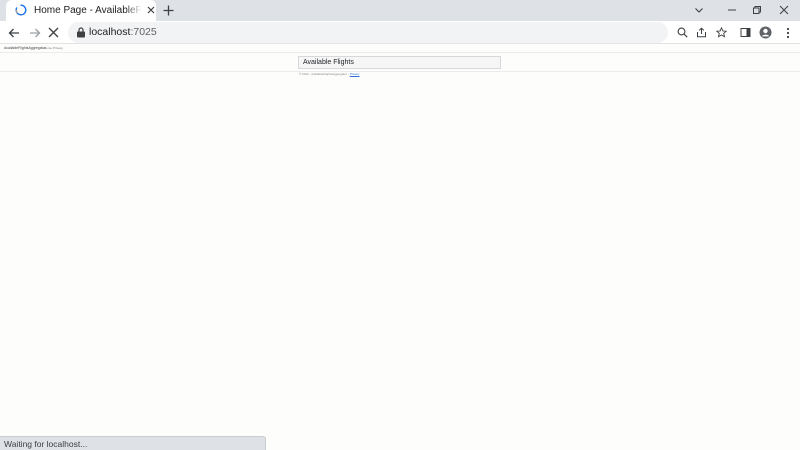 This screenshot has width=800, height=450. What do you see at coordinates (399, 62) in the screenshot?
I see `available-flights-panel: Available Flights` at bounding box center [399, 62].